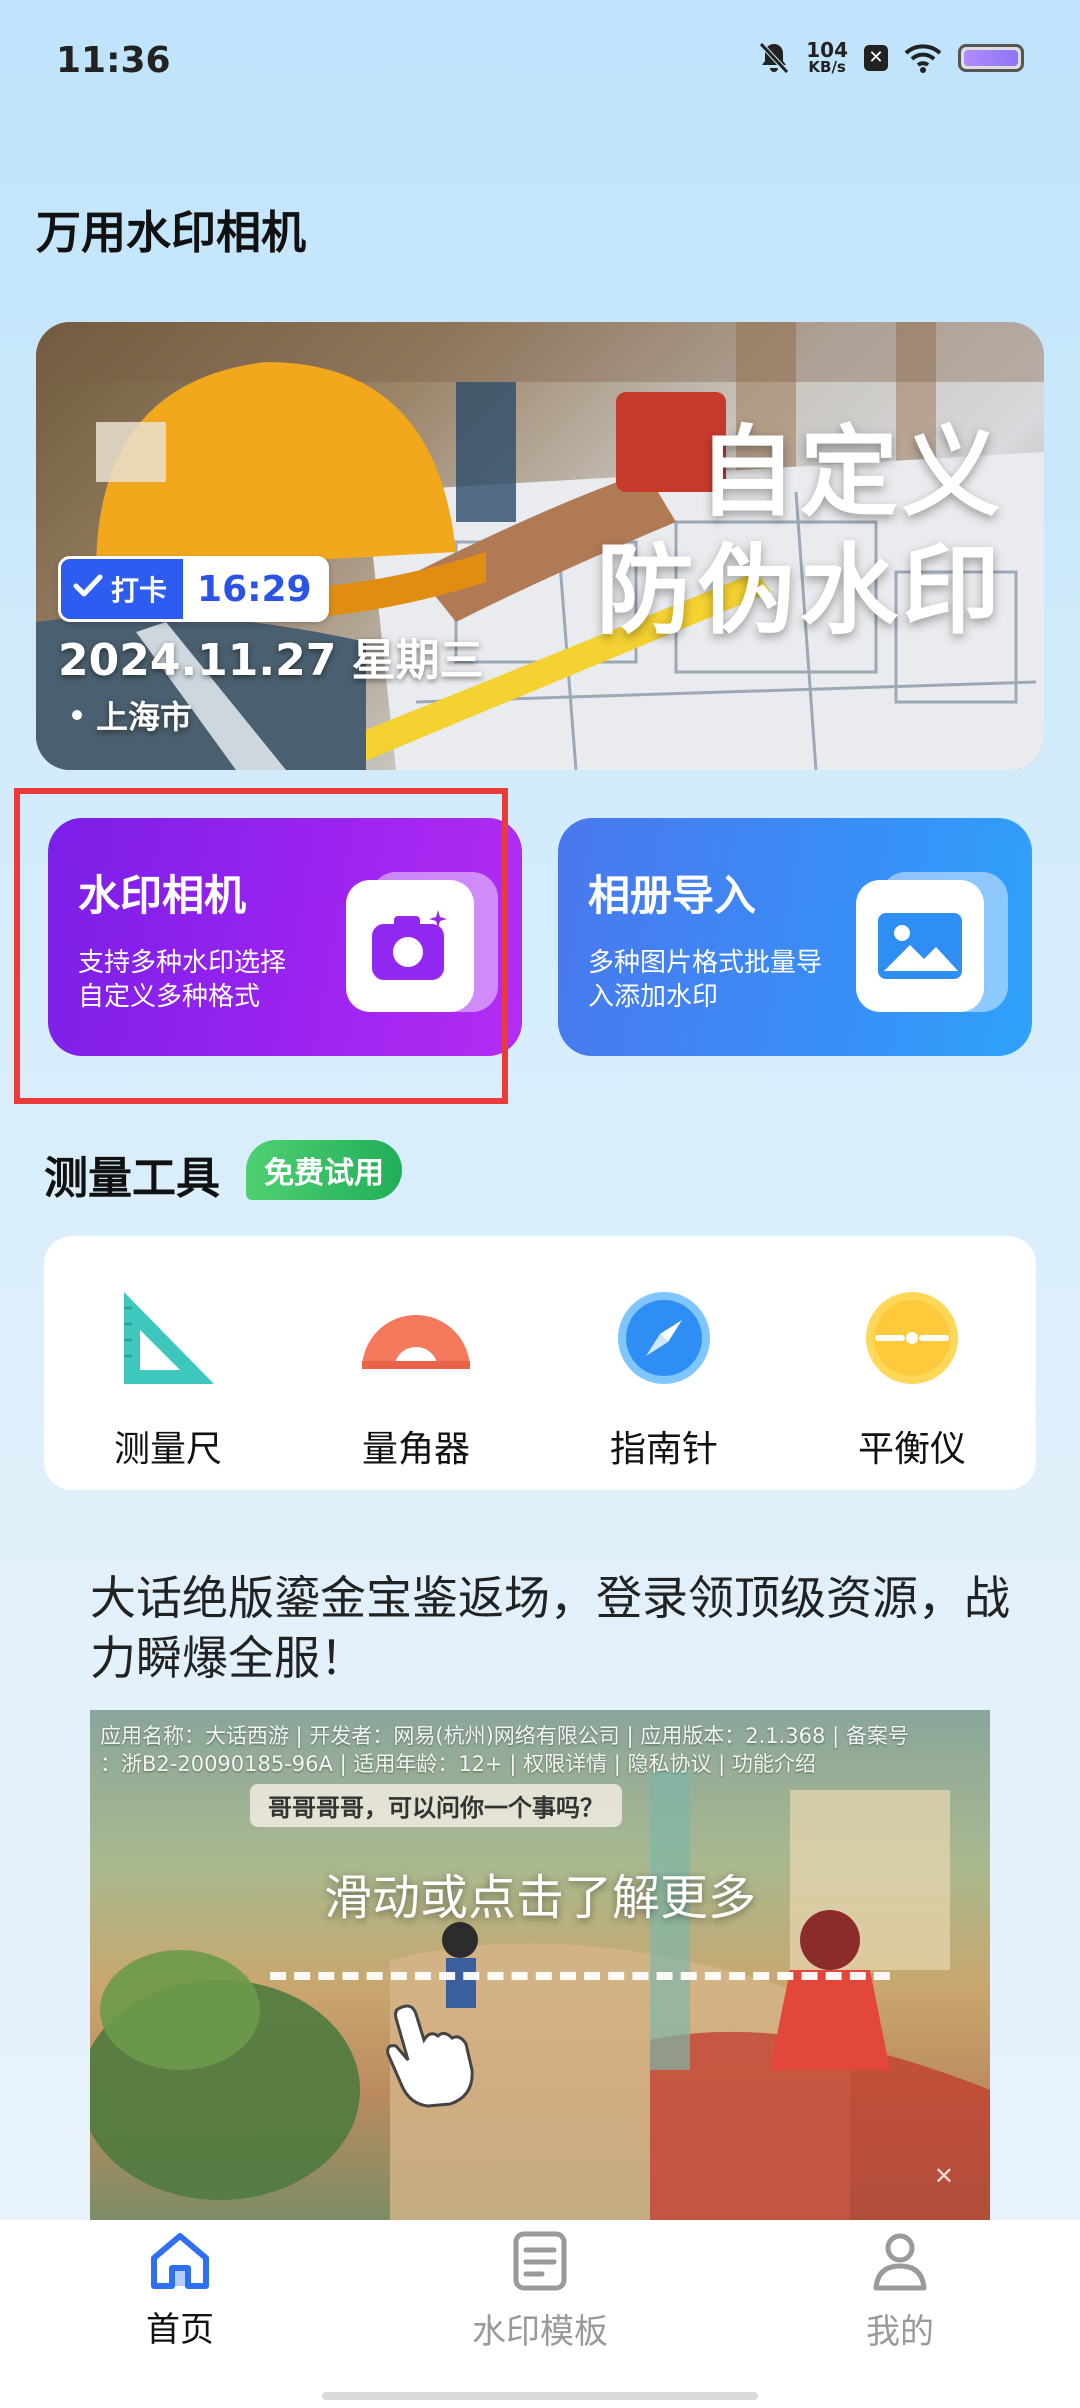 This screenshot has width=1080, height=2408. I want to click on wifi-icon, so click(923, 58).